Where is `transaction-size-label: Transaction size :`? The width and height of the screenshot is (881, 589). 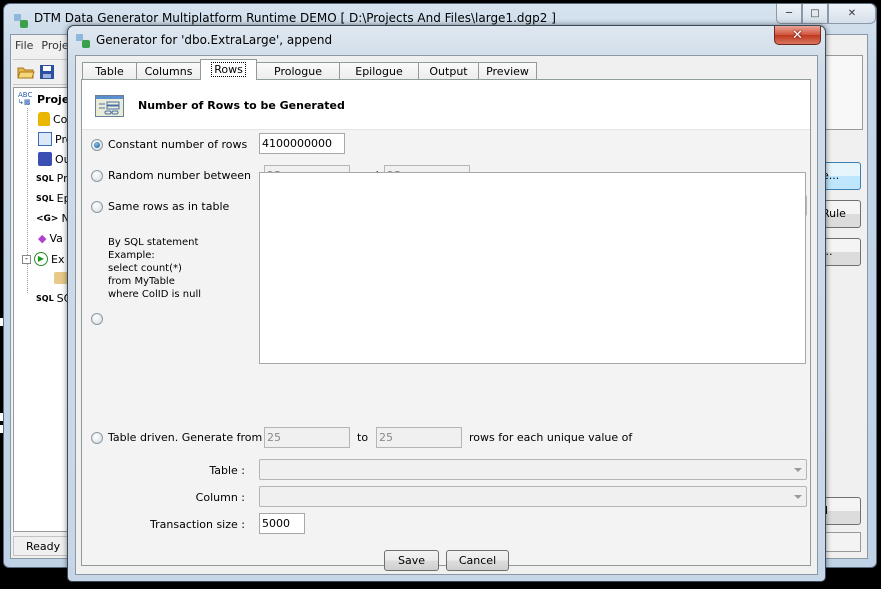 transaction-size-label: Transaction size : is located at coordinates (197, 524).